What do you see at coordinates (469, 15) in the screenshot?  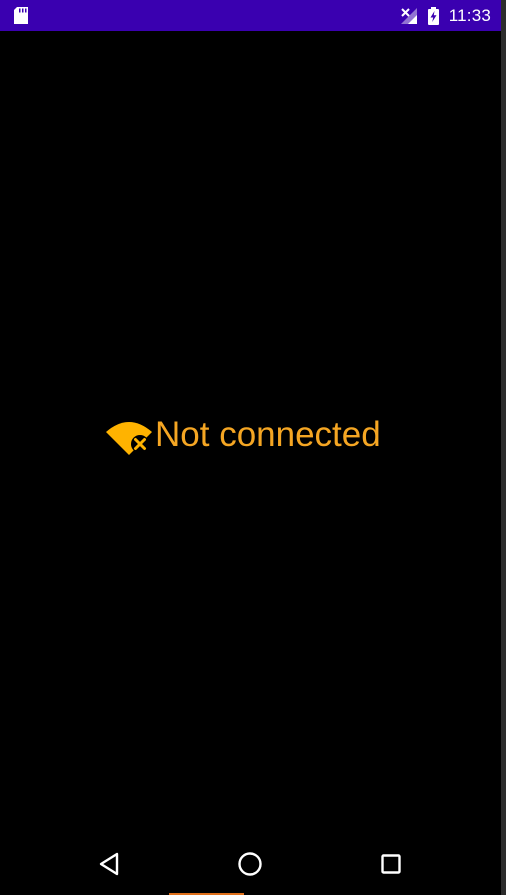 I see `status-time: 11:33` at bounding box center [469, 15].